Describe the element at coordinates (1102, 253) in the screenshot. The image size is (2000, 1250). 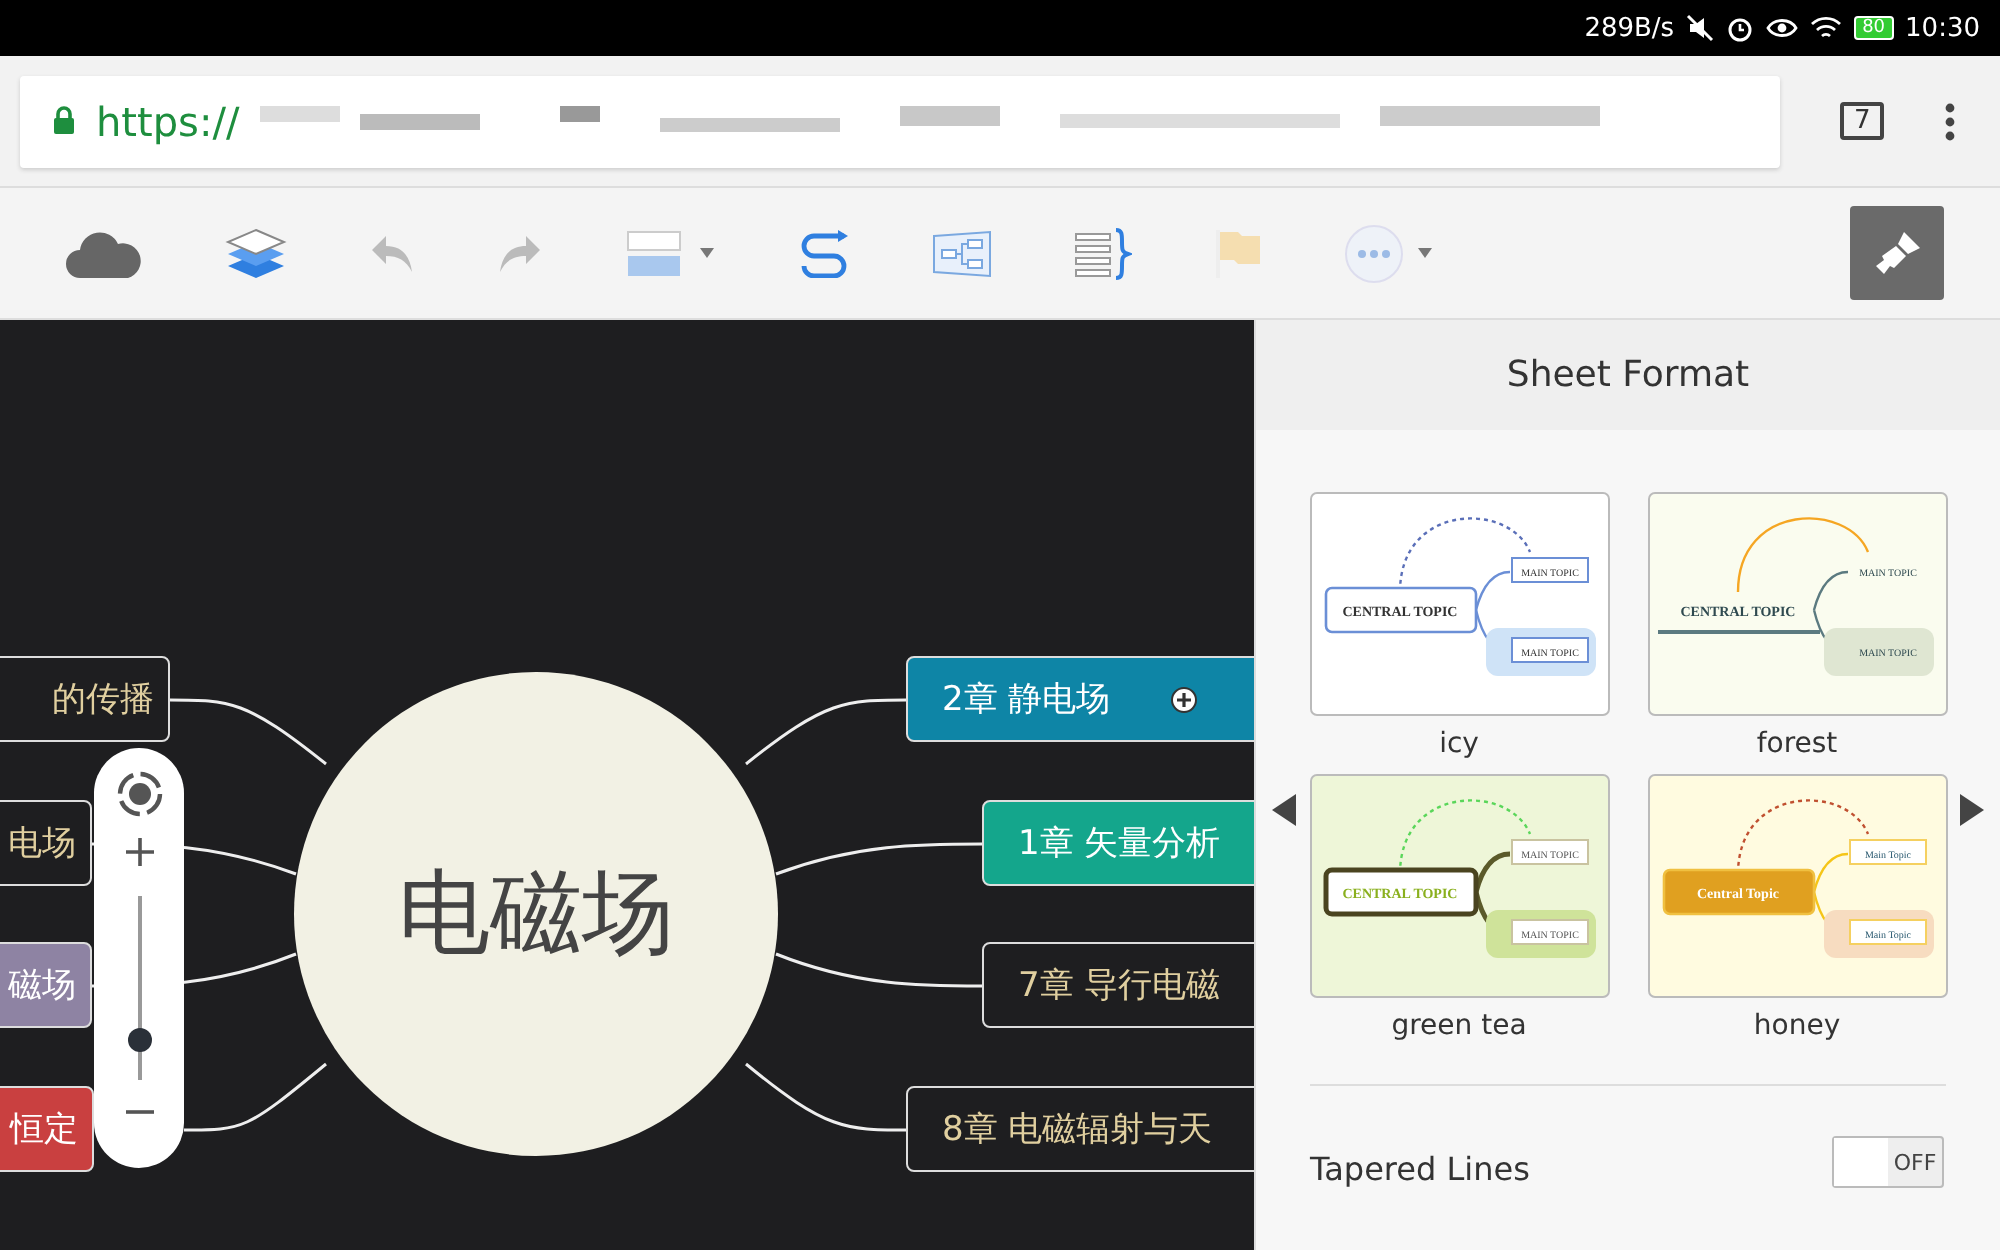
I see `summary-icon` at that location.